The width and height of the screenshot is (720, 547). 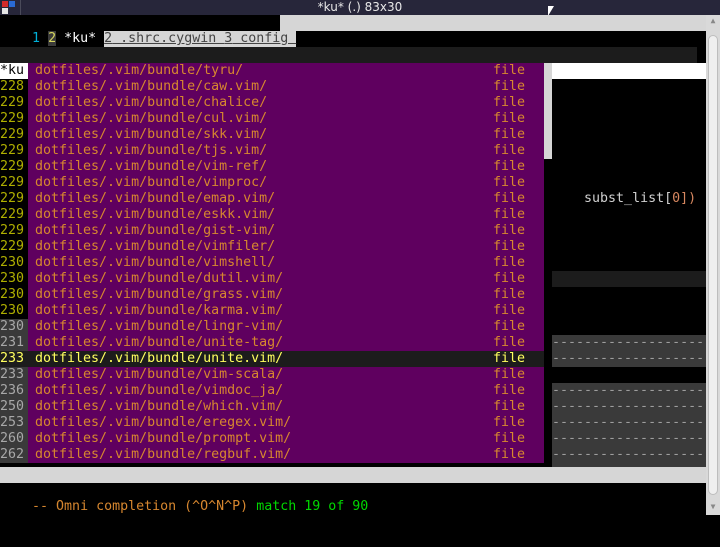 I want to click on status-top-right: 2,23 All, so click(x=629, y=86).